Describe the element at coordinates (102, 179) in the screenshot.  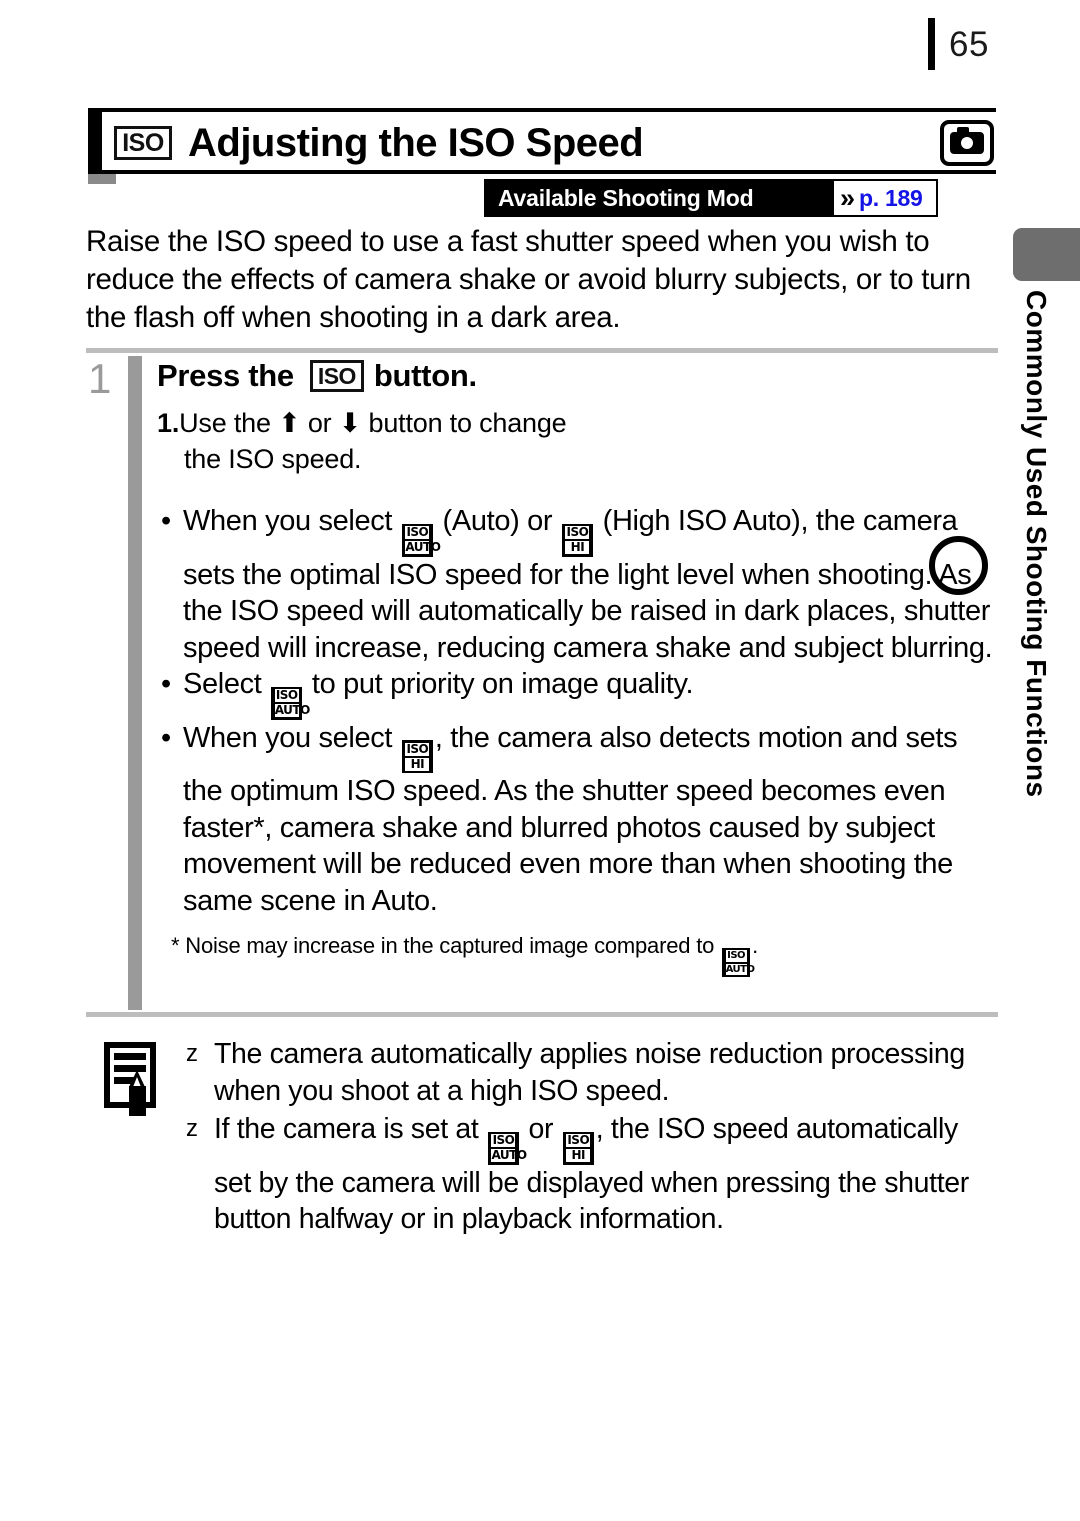
I see `title-accent-foot` at that location.